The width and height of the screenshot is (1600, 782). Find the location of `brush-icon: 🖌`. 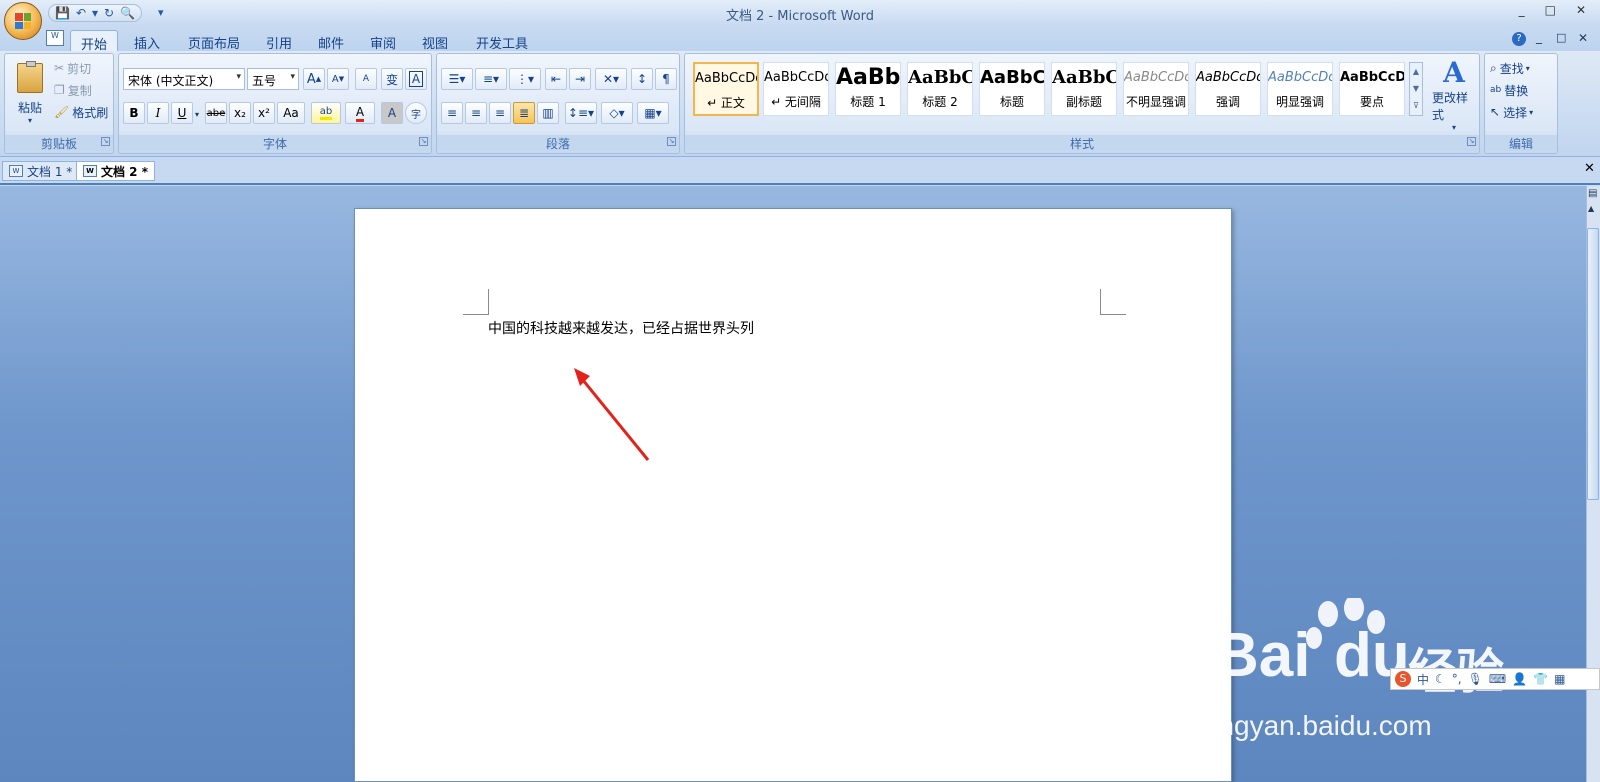

brush-icon: 🖌 is located at coordinates (62, 112).